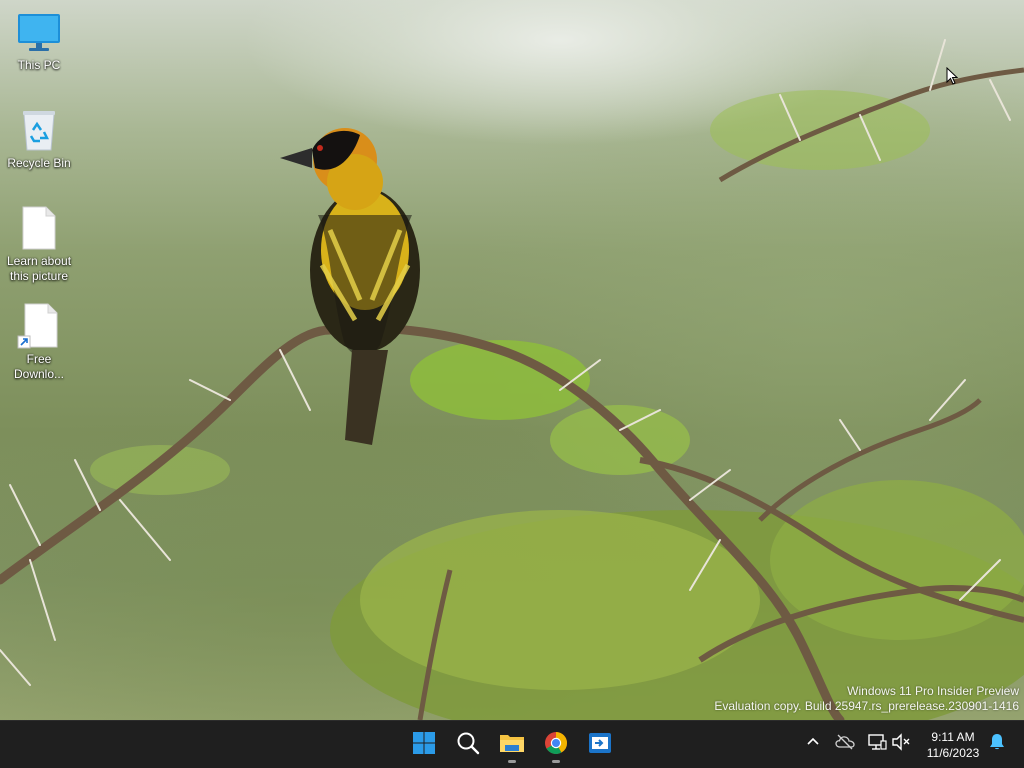  I want to click on remote-desktop-button, so click(600, 745).